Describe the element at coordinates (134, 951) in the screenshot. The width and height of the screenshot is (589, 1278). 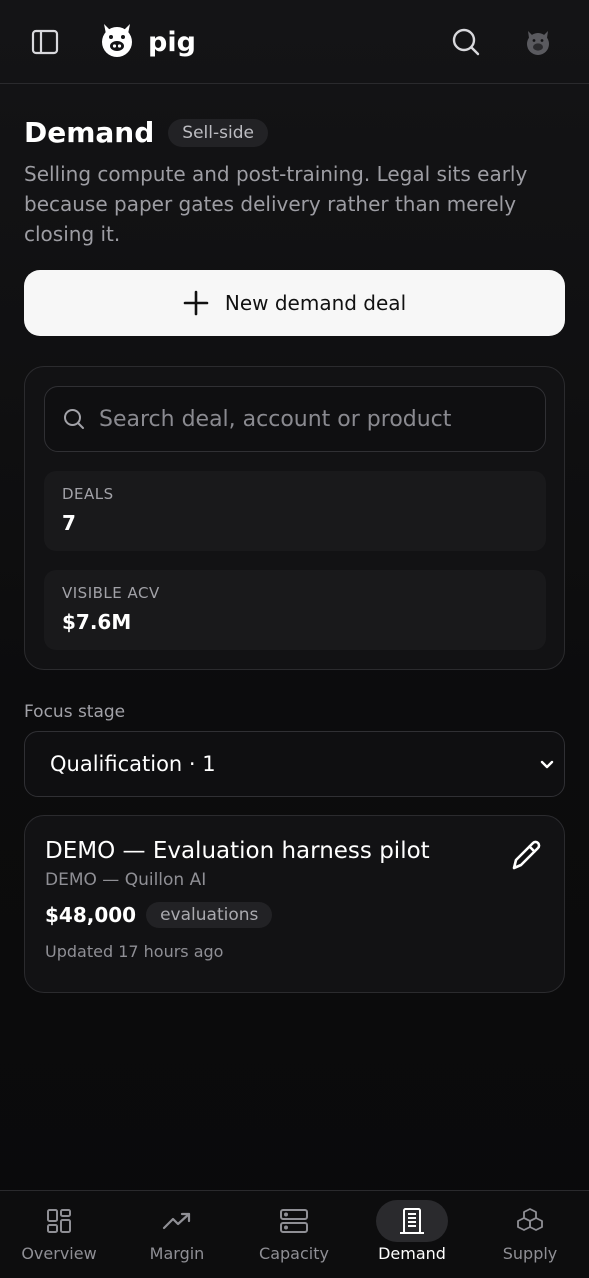
I see `deal-updated: Updated 17 hours ago` at that location.